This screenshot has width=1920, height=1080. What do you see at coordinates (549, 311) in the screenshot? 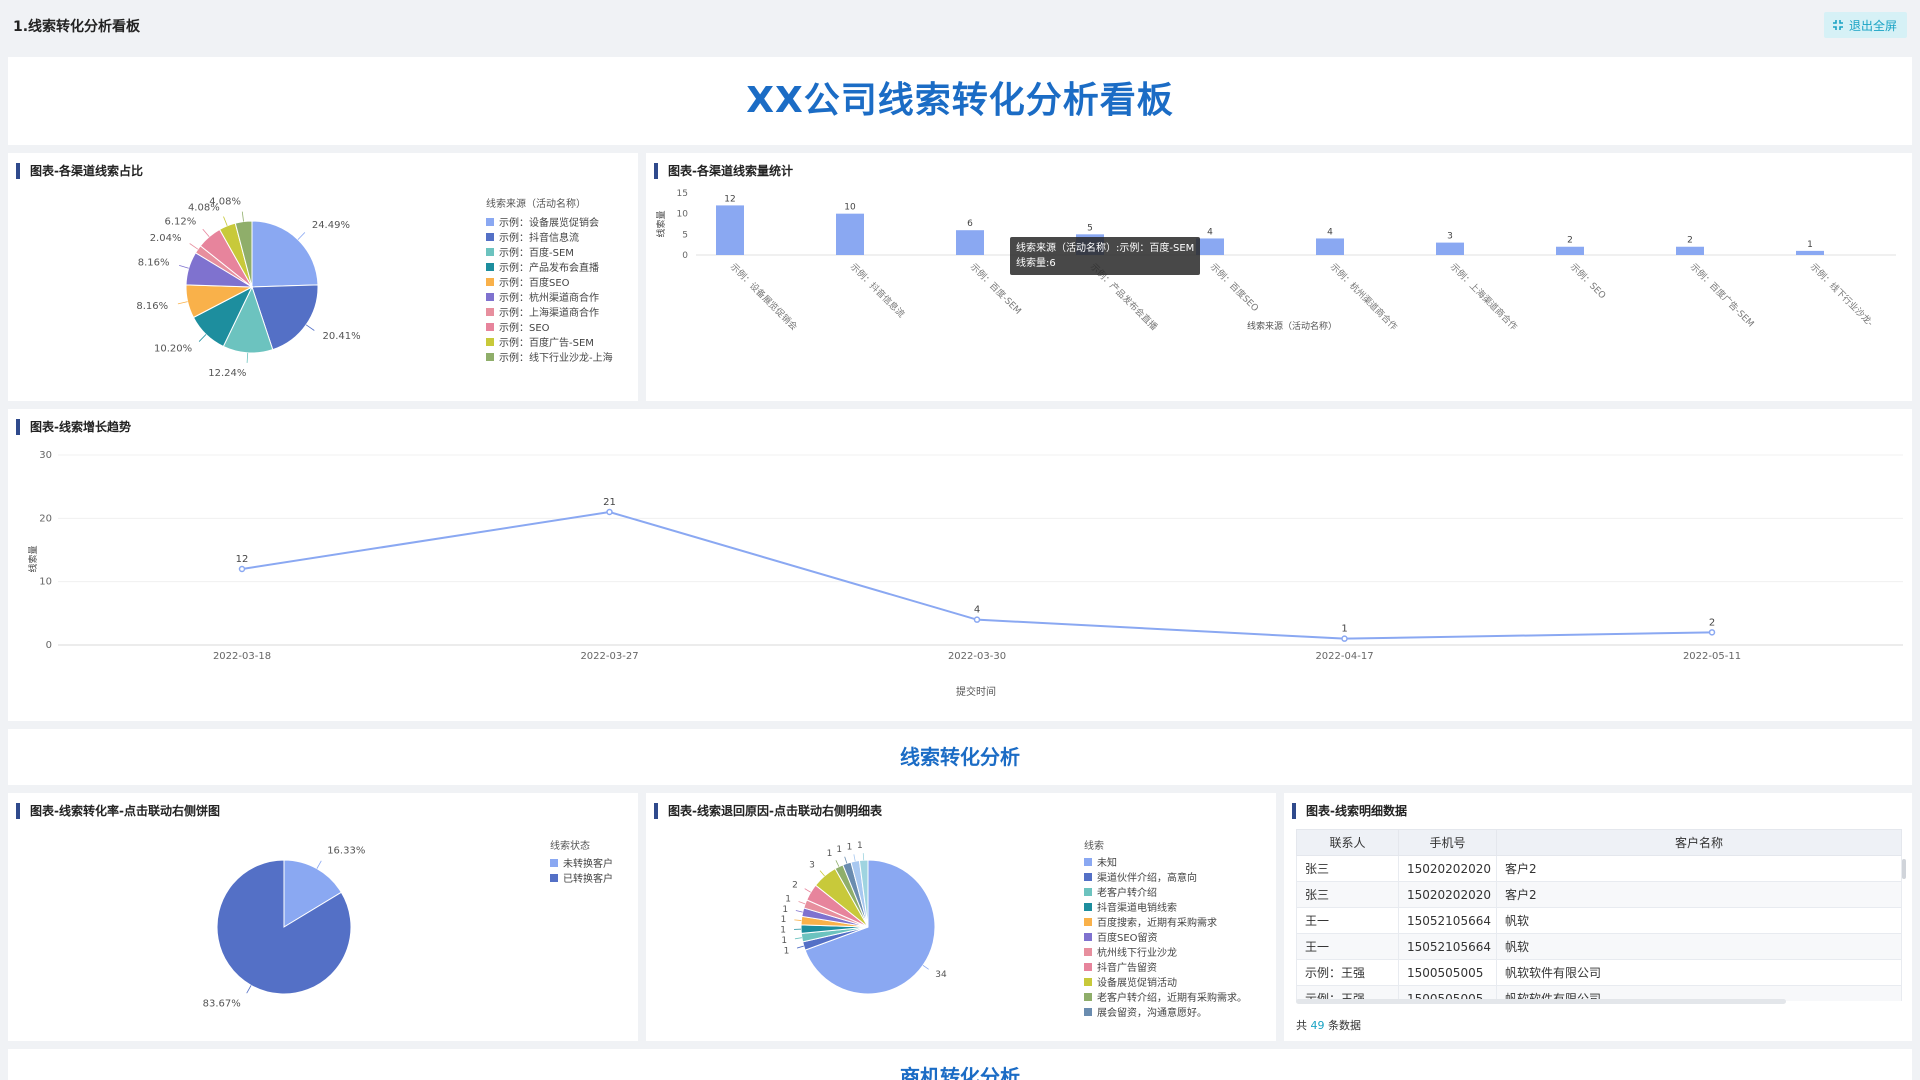
I see `legend-item: 示例：上海渠道商合作` at bounding box center [549, 311].